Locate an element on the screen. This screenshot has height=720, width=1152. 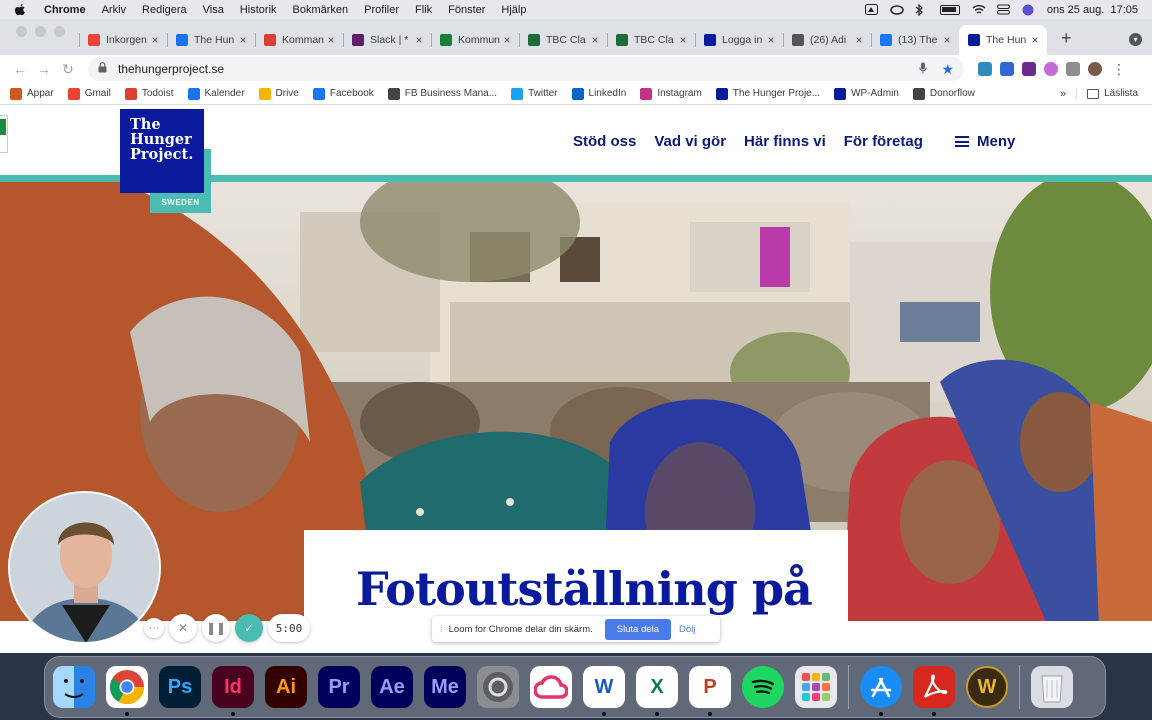
browser-tab: Komman × is located at coordinates (299, 40).